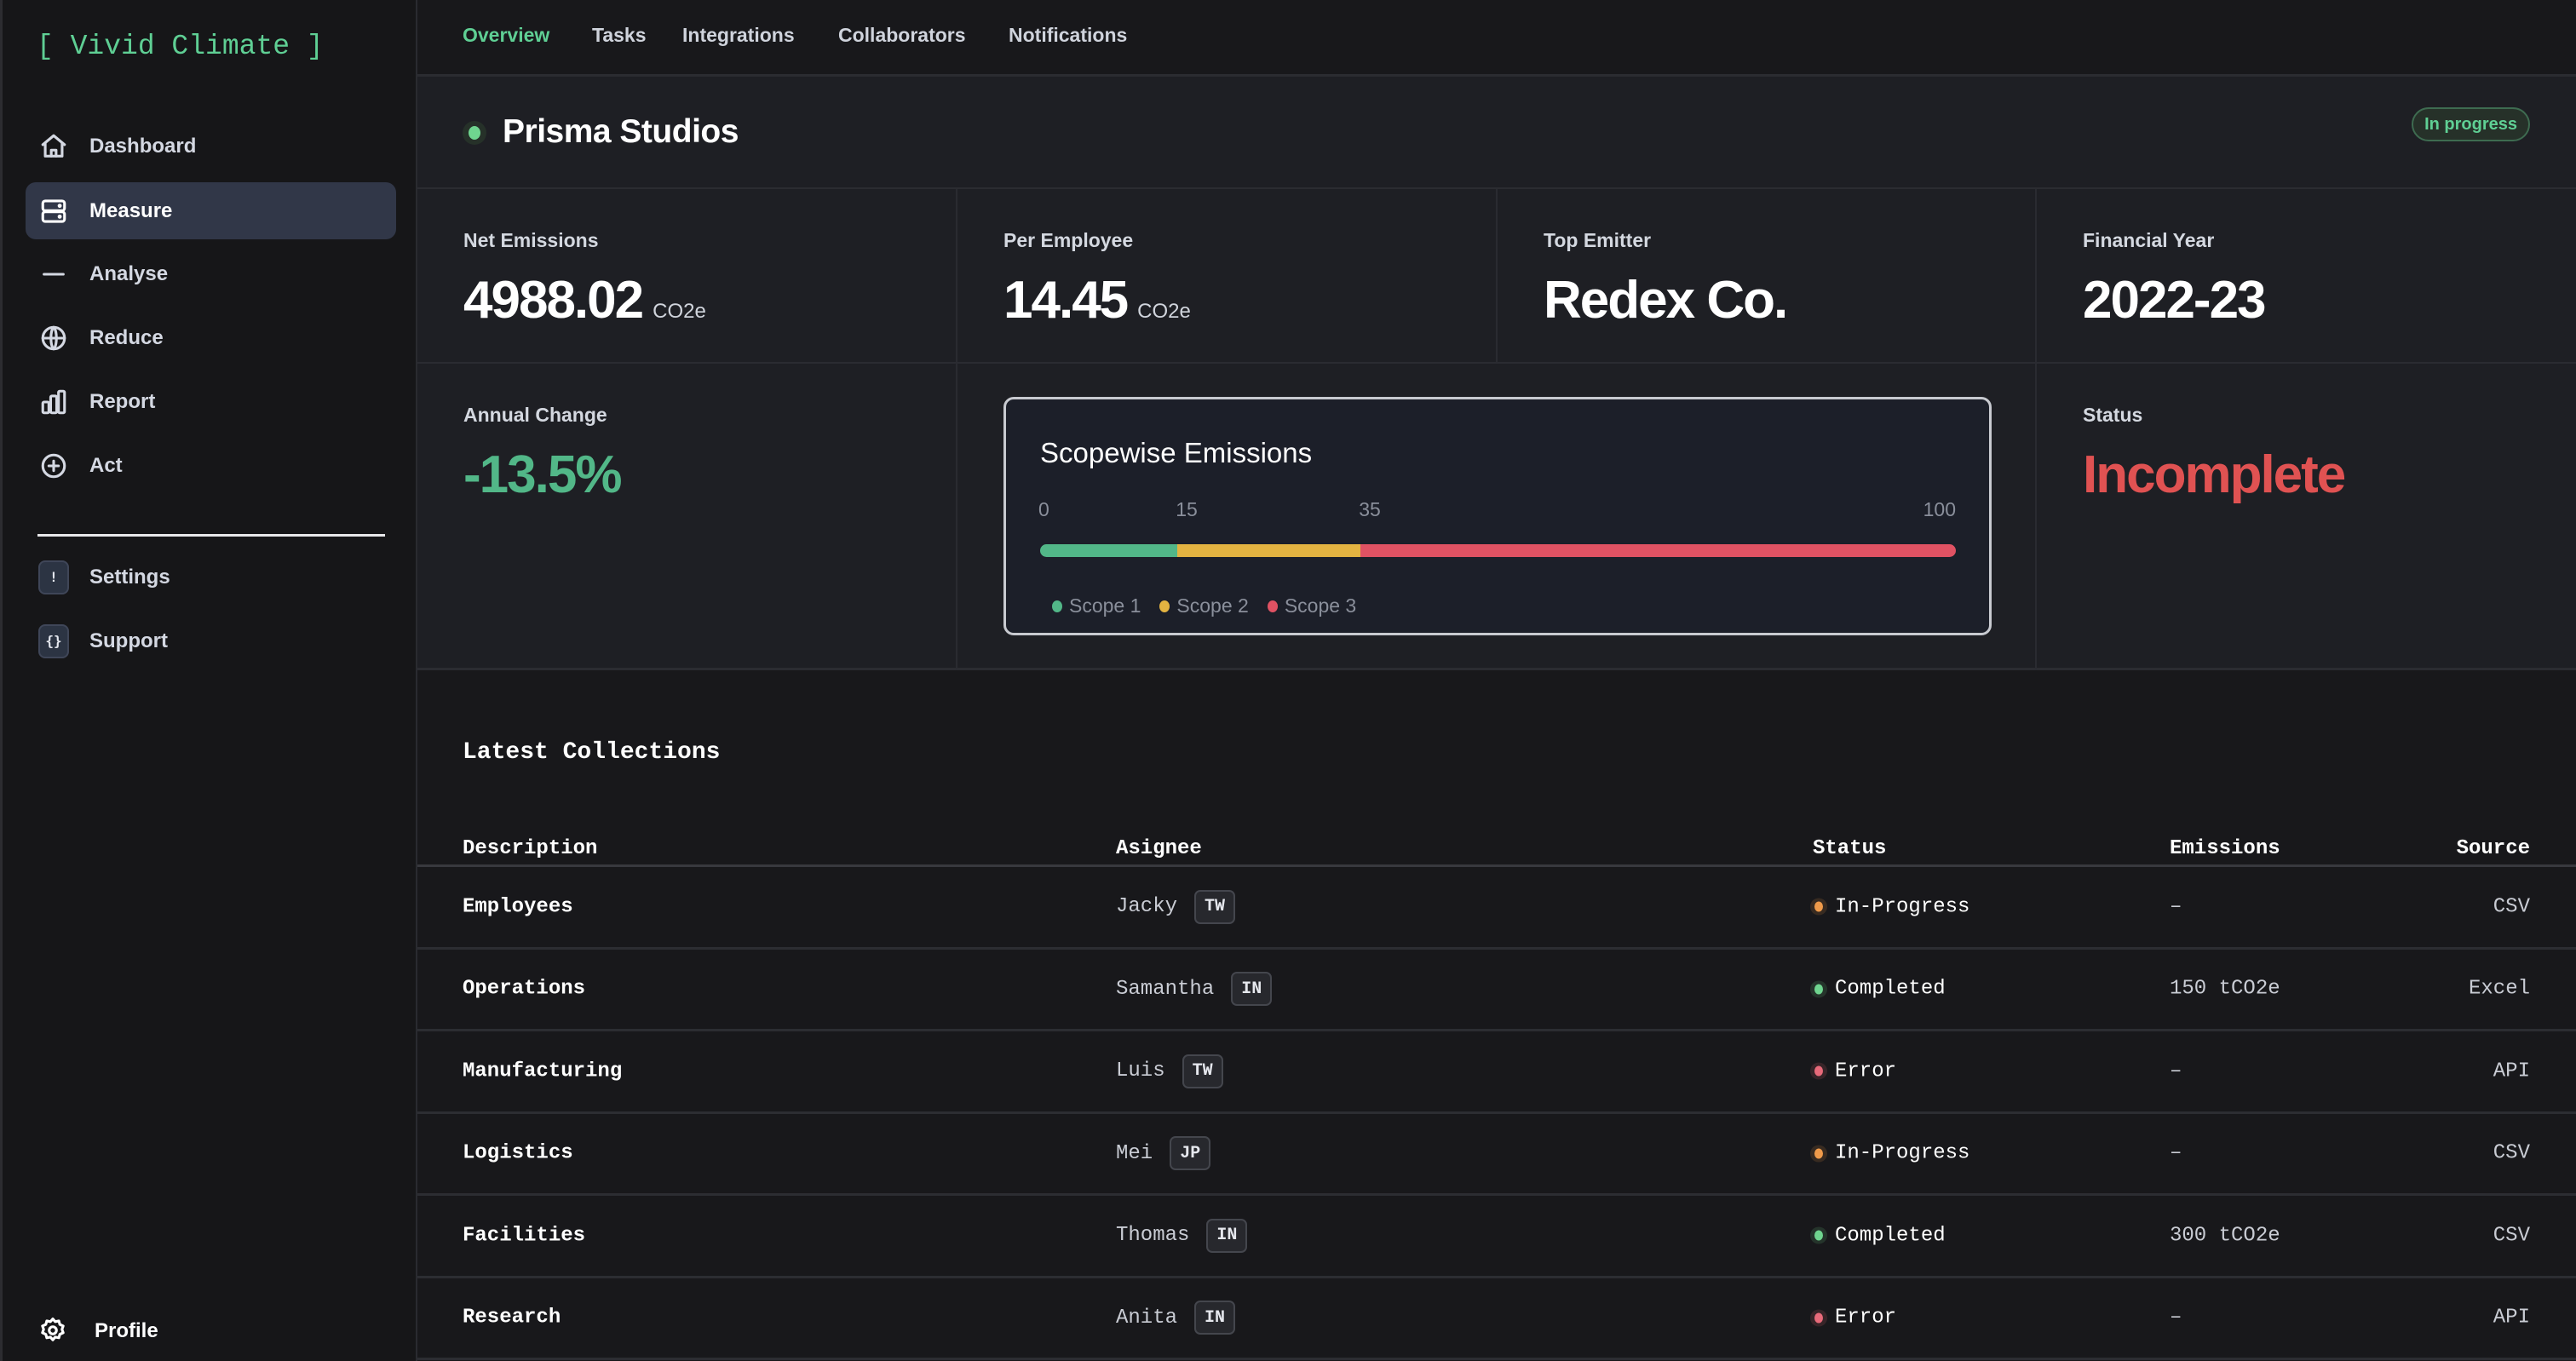 The width and height of the screenshot is (2576, 1361). Describe the element at coordinates (130, 577) in the screenshot. I see `sidebar-item-label: Settings` at that location.